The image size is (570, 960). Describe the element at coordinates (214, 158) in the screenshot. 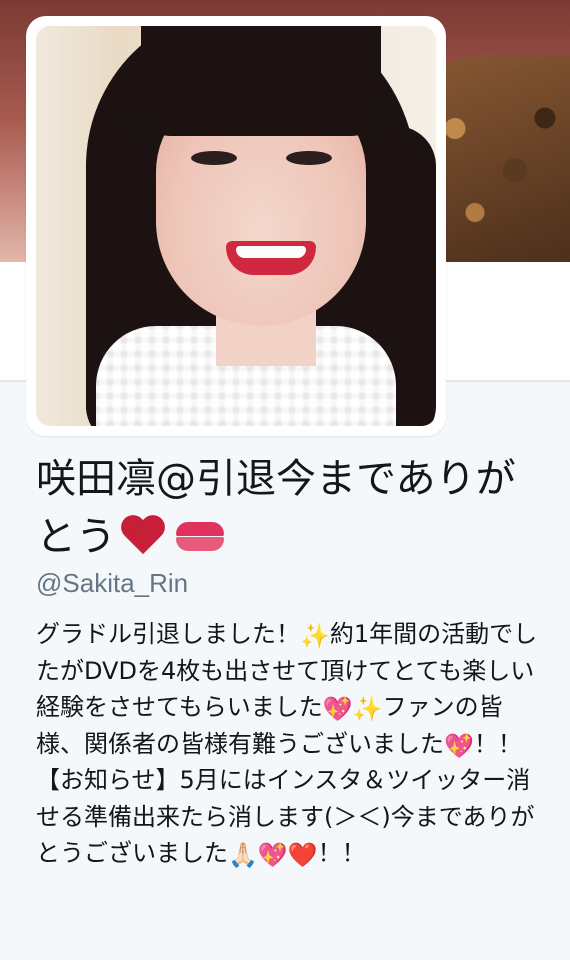

I see `avatar-eye-left` at that location.